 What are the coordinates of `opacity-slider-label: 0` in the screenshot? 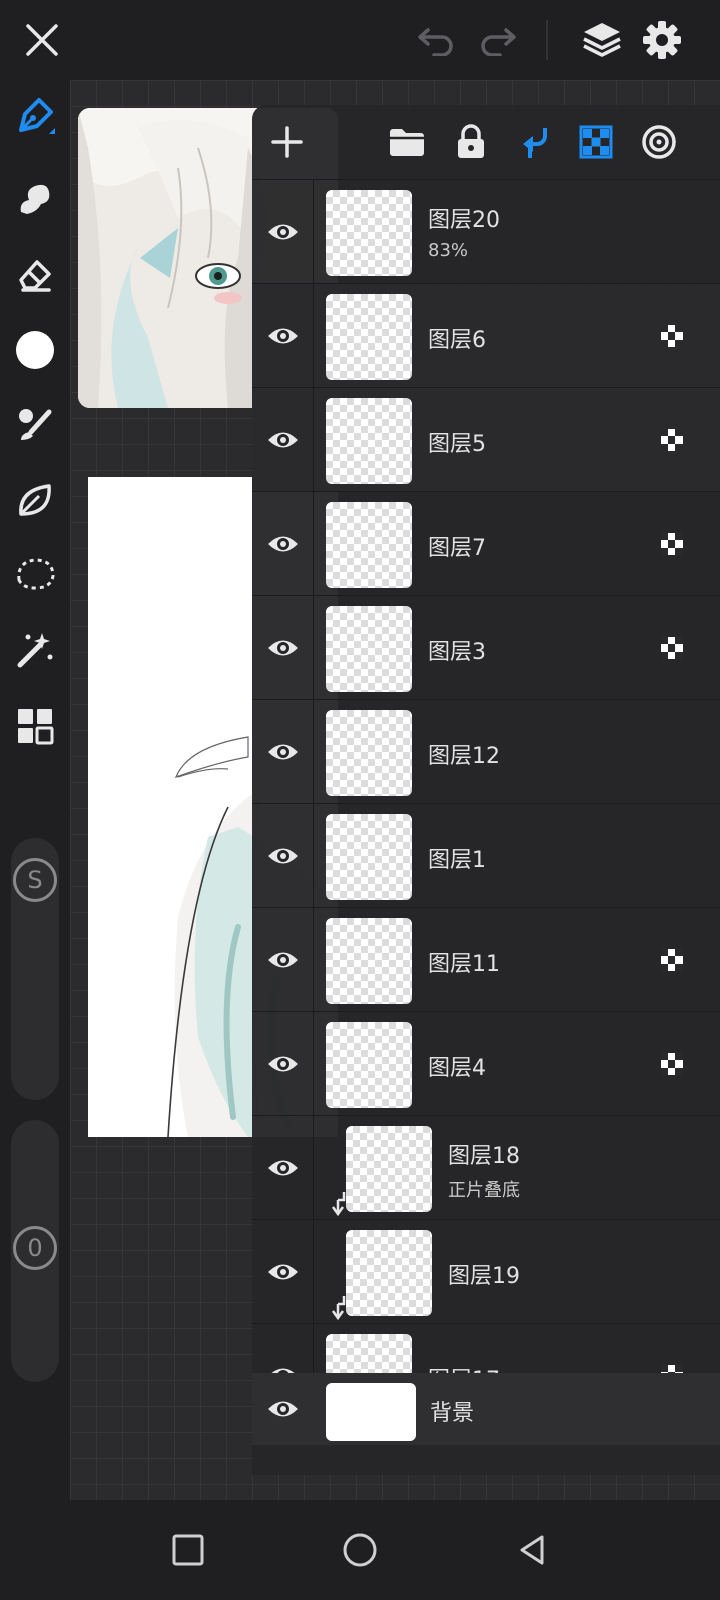 It's located at (35, 1248).